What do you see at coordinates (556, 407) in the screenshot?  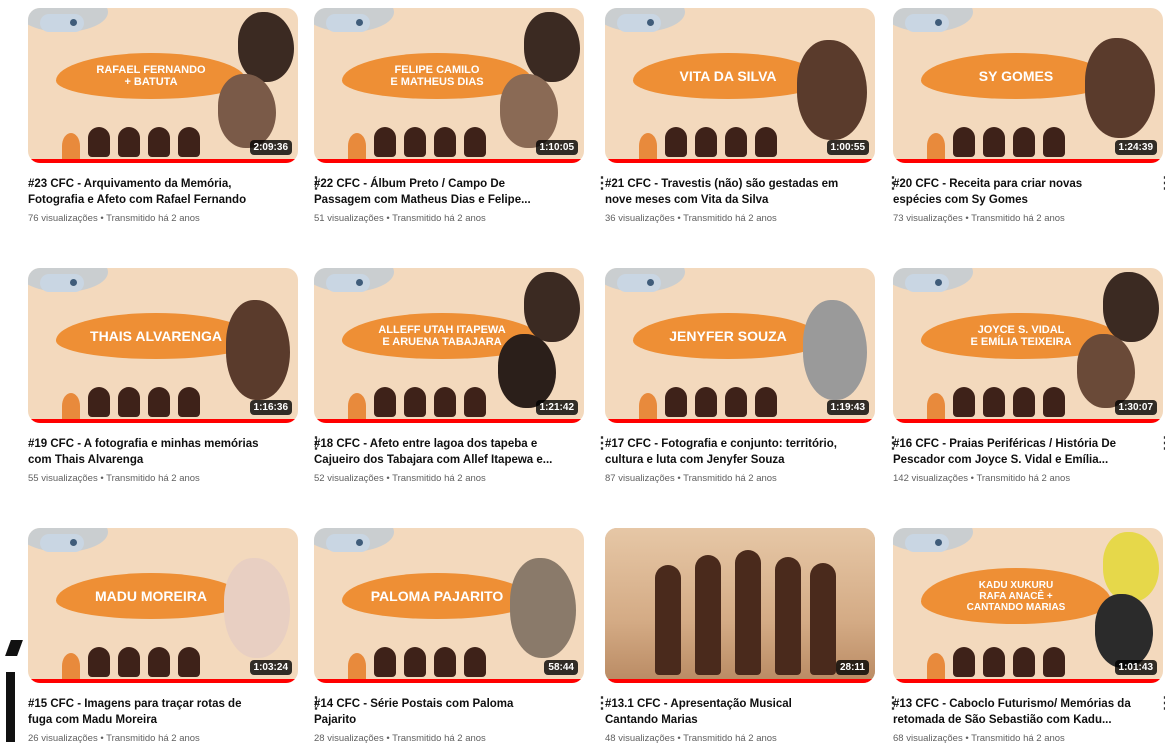 I see `duration-badge: 1:21:42` at bounding box center [556, 407].